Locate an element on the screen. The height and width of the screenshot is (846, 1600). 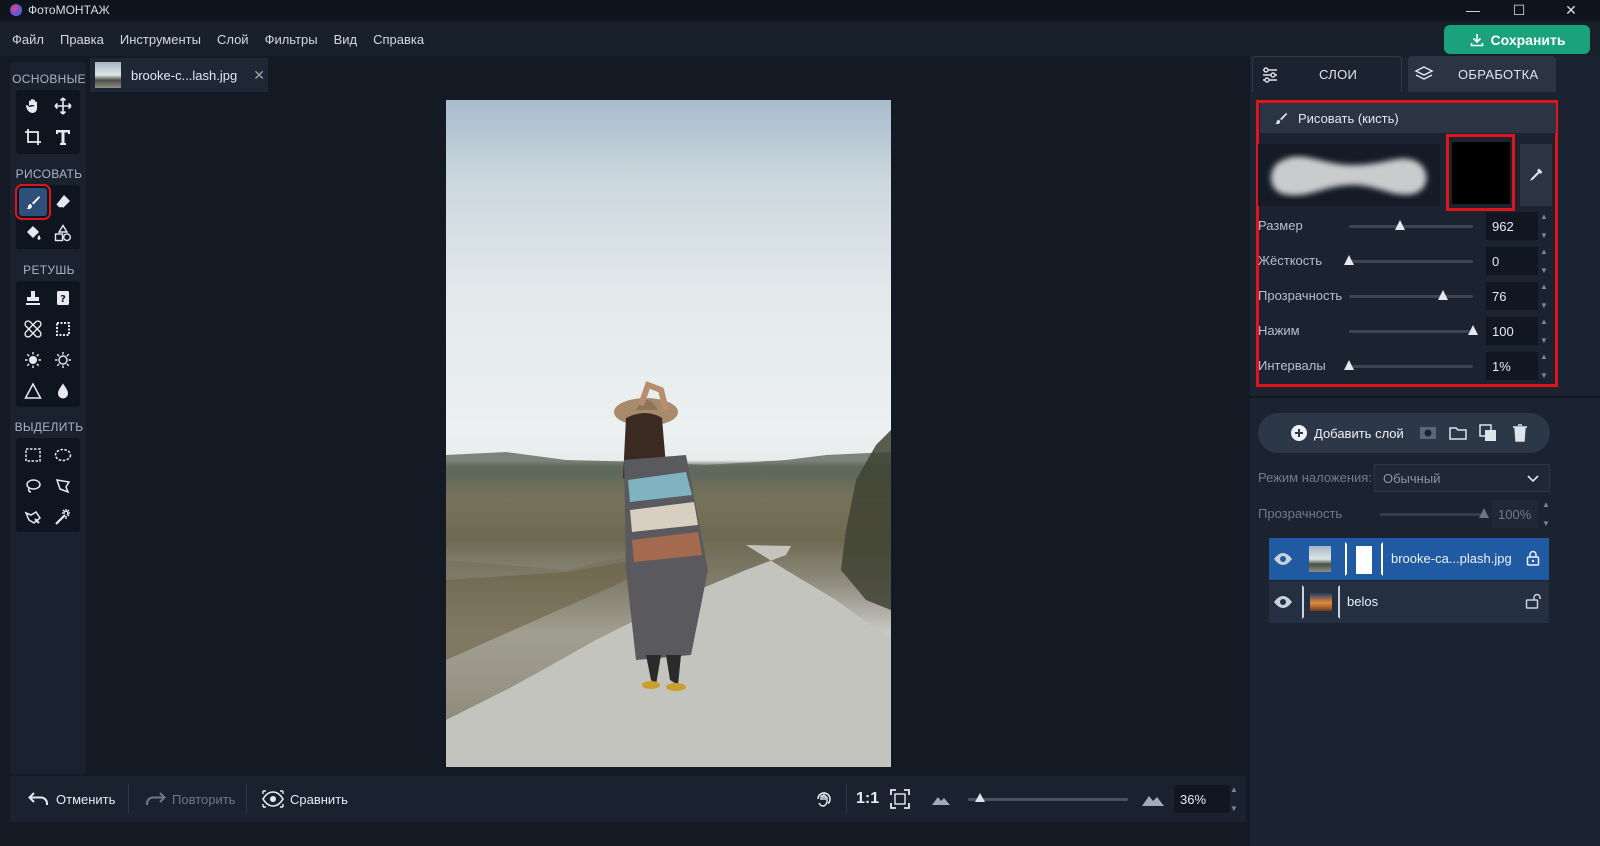
zoom-out-button is located at coordinates (941, 799).